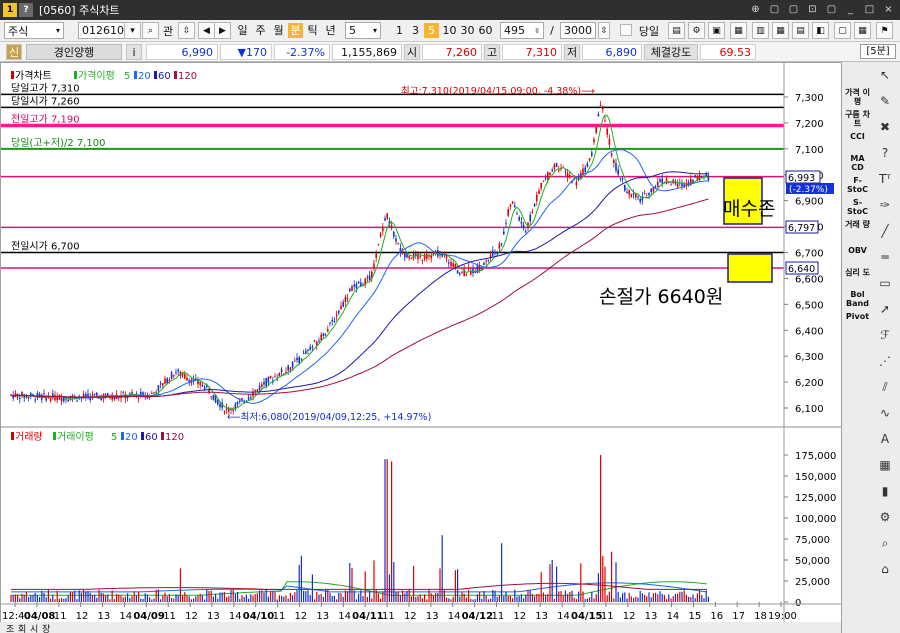 This screenshot has width=900, height=633. Describe the element at coordinates (12, 75) in the screenshot. I see `legend-marker` at that location.